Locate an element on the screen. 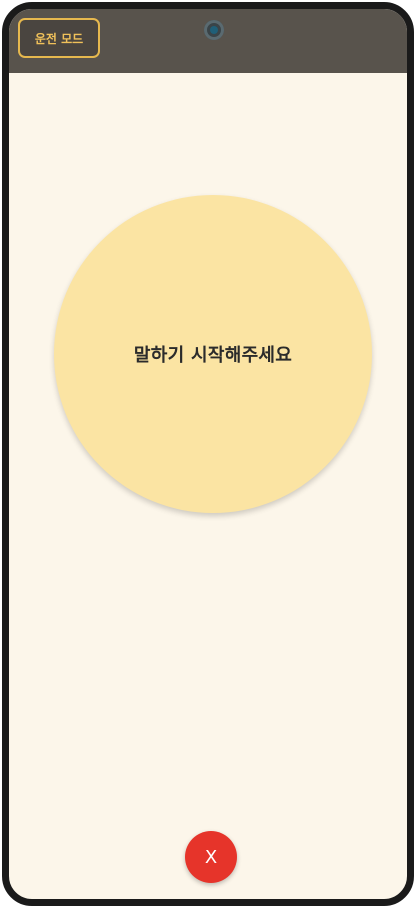 The height and width of the screenshot is (908, 416). front-camera-icon is located at coordinates (214, 30).